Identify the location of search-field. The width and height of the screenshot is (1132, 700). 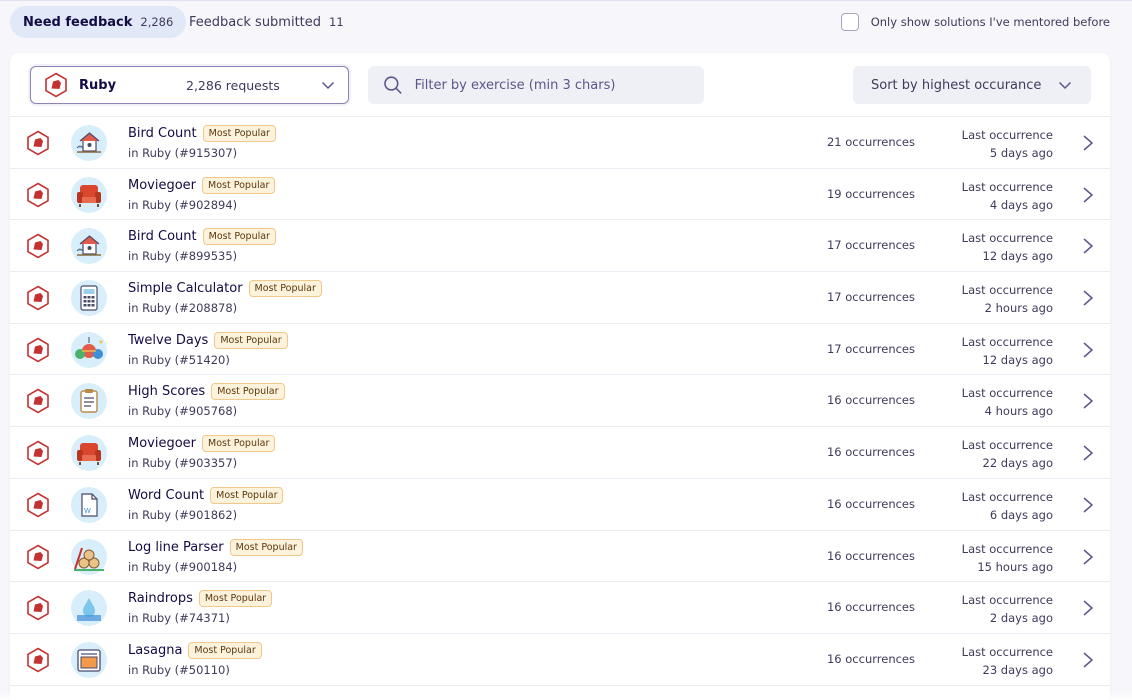
(536, 85).